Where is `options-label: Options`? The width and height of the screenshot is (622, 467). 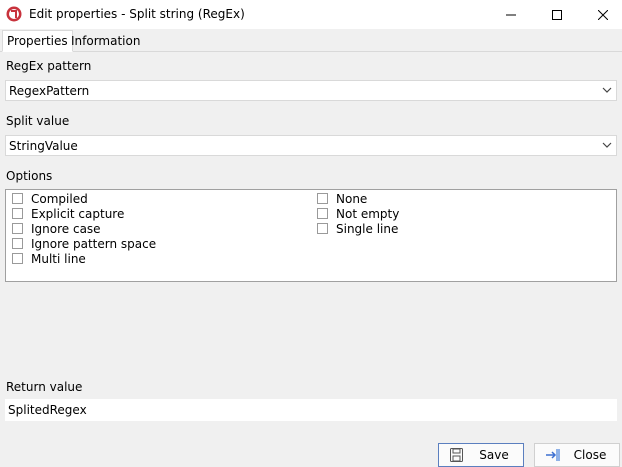
options-label: Options is located at coordinates (29, 176).